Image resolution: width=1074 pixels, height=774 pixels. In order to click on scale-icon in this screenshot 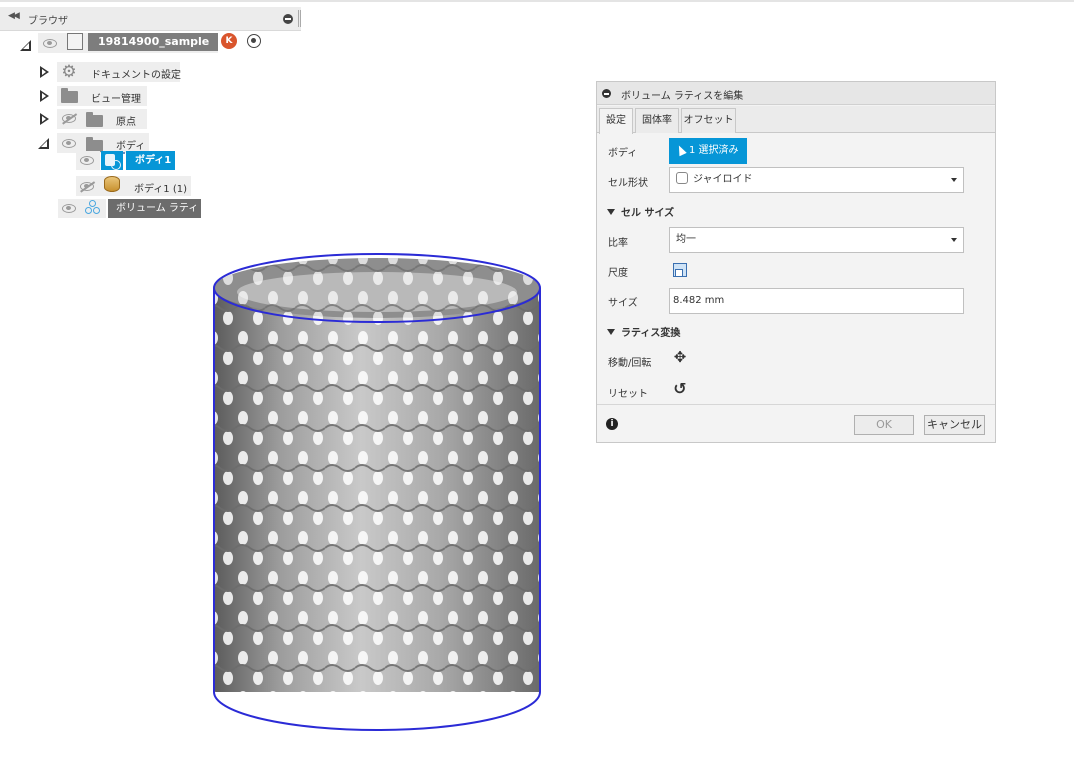, I will do `click(680, 270)`.